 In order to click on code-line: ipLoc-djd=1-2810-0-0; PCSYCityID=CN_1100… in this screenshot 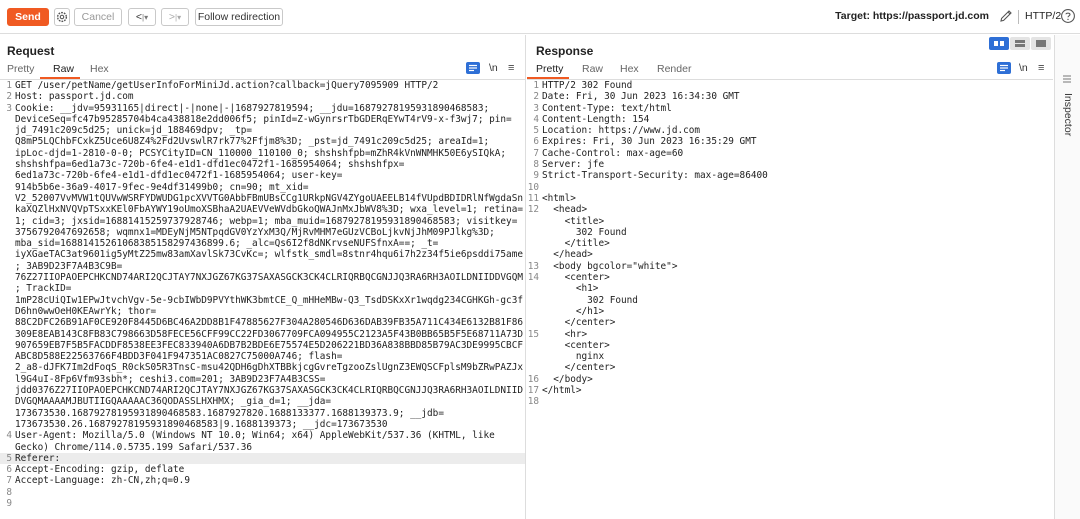, I will do `click(262, 153)`.